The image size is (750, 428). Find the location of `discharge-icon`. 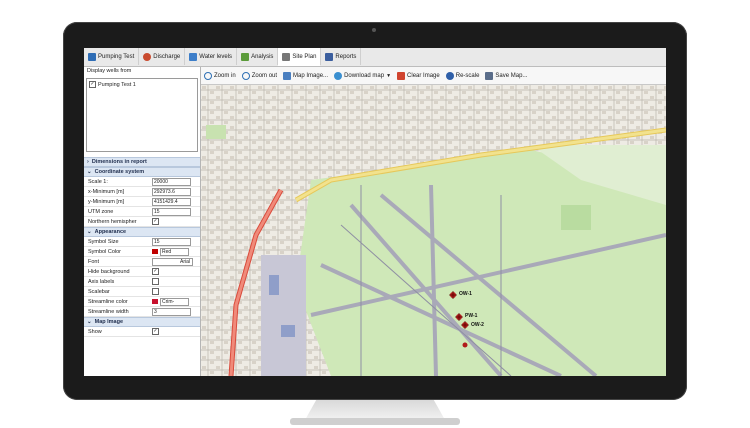

discharge-icon is located at coordinates (147, 56).